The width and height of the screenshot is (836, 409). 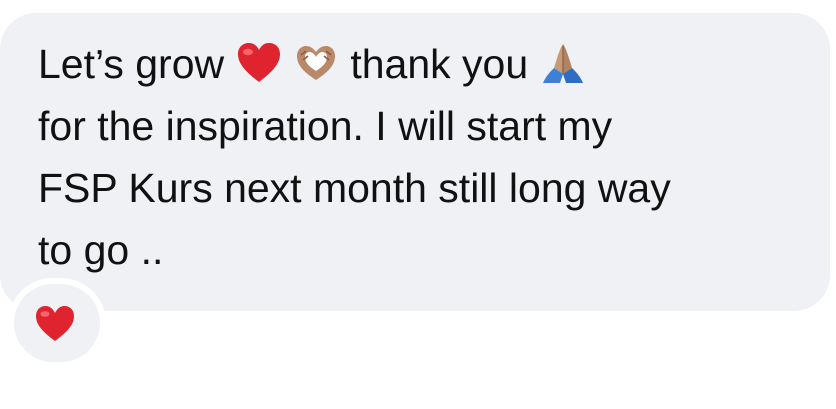 I want to click on message-line-2: for the inspiration. I will start my, so click(x=325, y=126).